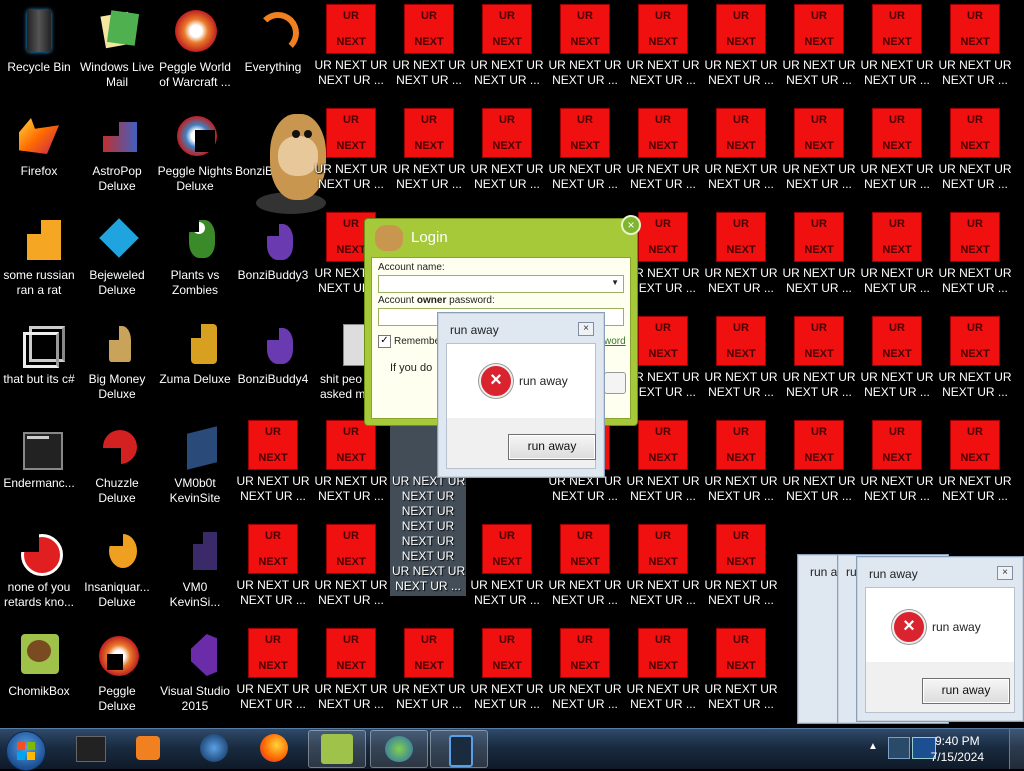  Describe the element at coordinates (195, 366) in the screenshot. I see `desktop-icon-zuma: Zuma Deluxe` at that location.